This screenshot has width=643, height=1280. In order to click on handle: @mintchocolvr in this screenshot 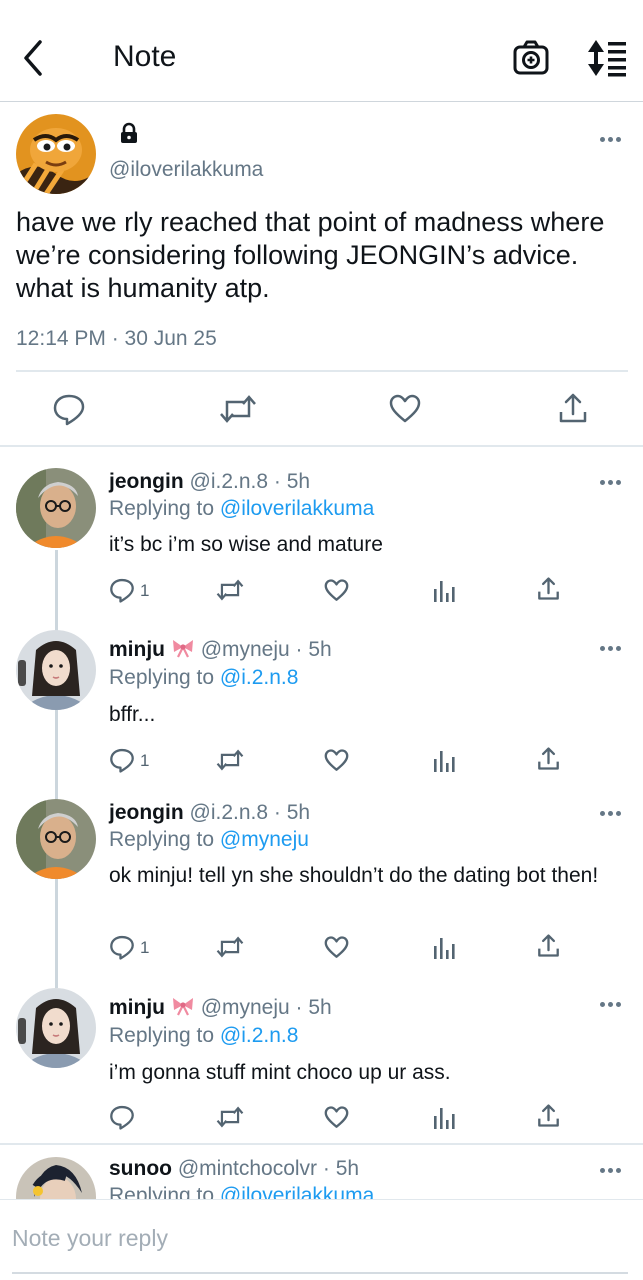, I will do `click(247, 1168)`.